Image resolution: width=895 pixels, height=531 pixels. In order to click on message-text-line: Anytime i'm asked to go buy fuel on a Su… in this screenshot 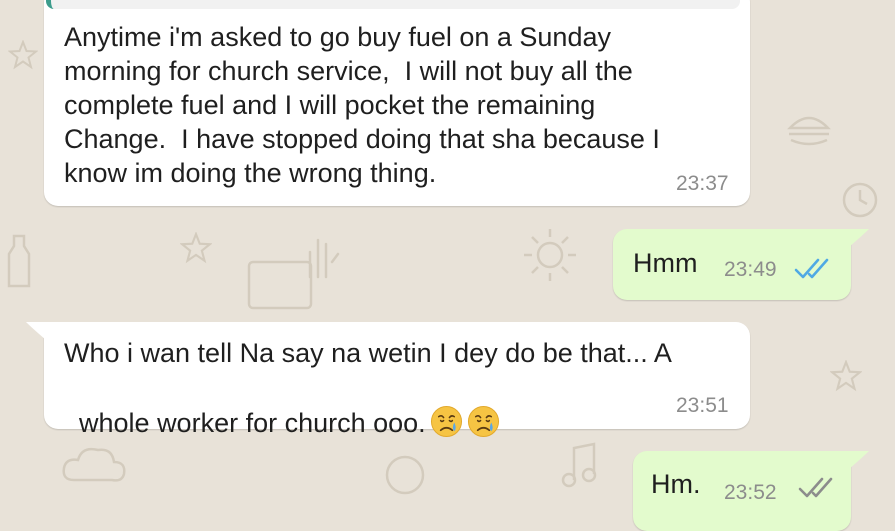, I will do `click(337, 37)`.